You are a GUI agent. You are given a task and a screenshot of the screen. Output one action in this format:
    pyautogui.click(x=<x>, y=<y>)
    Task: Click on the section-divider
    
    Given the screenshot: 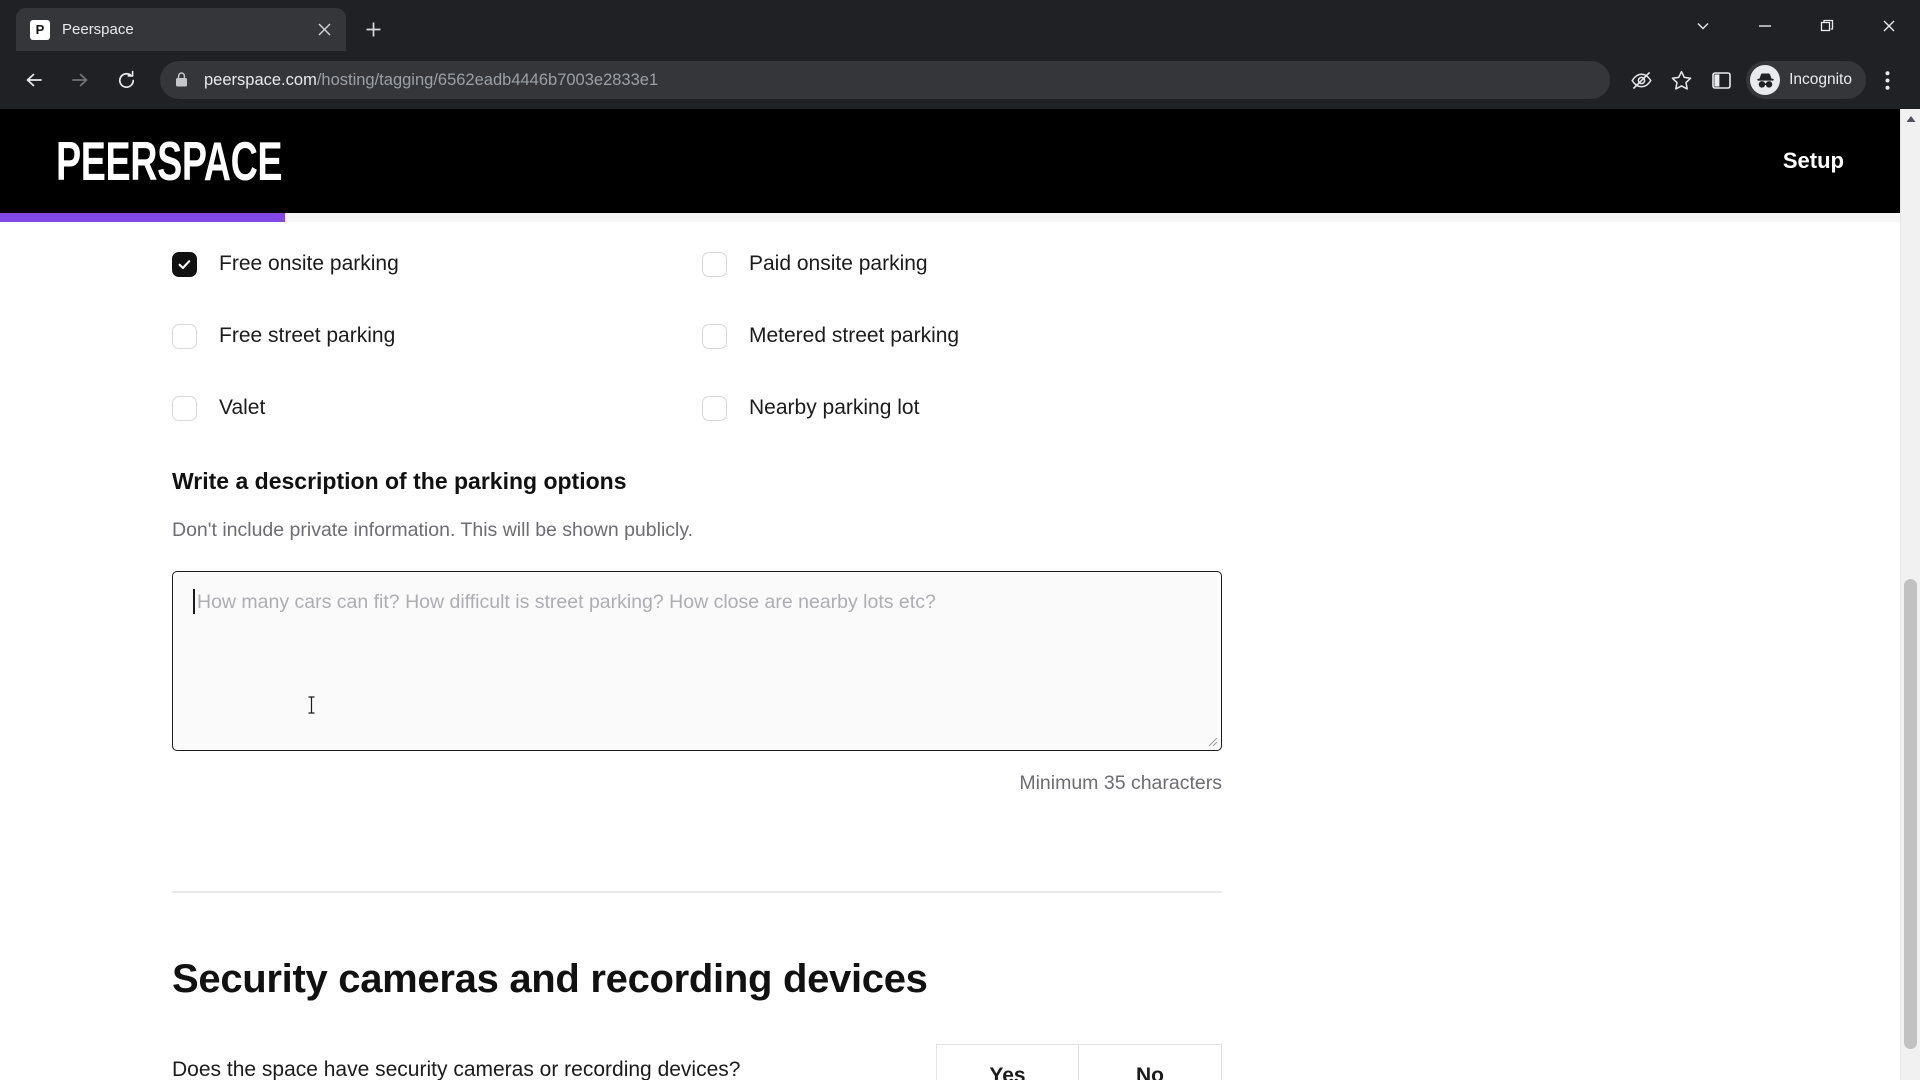 What is the action you would take?
    pyautogui.click(x=697, y=892)
    